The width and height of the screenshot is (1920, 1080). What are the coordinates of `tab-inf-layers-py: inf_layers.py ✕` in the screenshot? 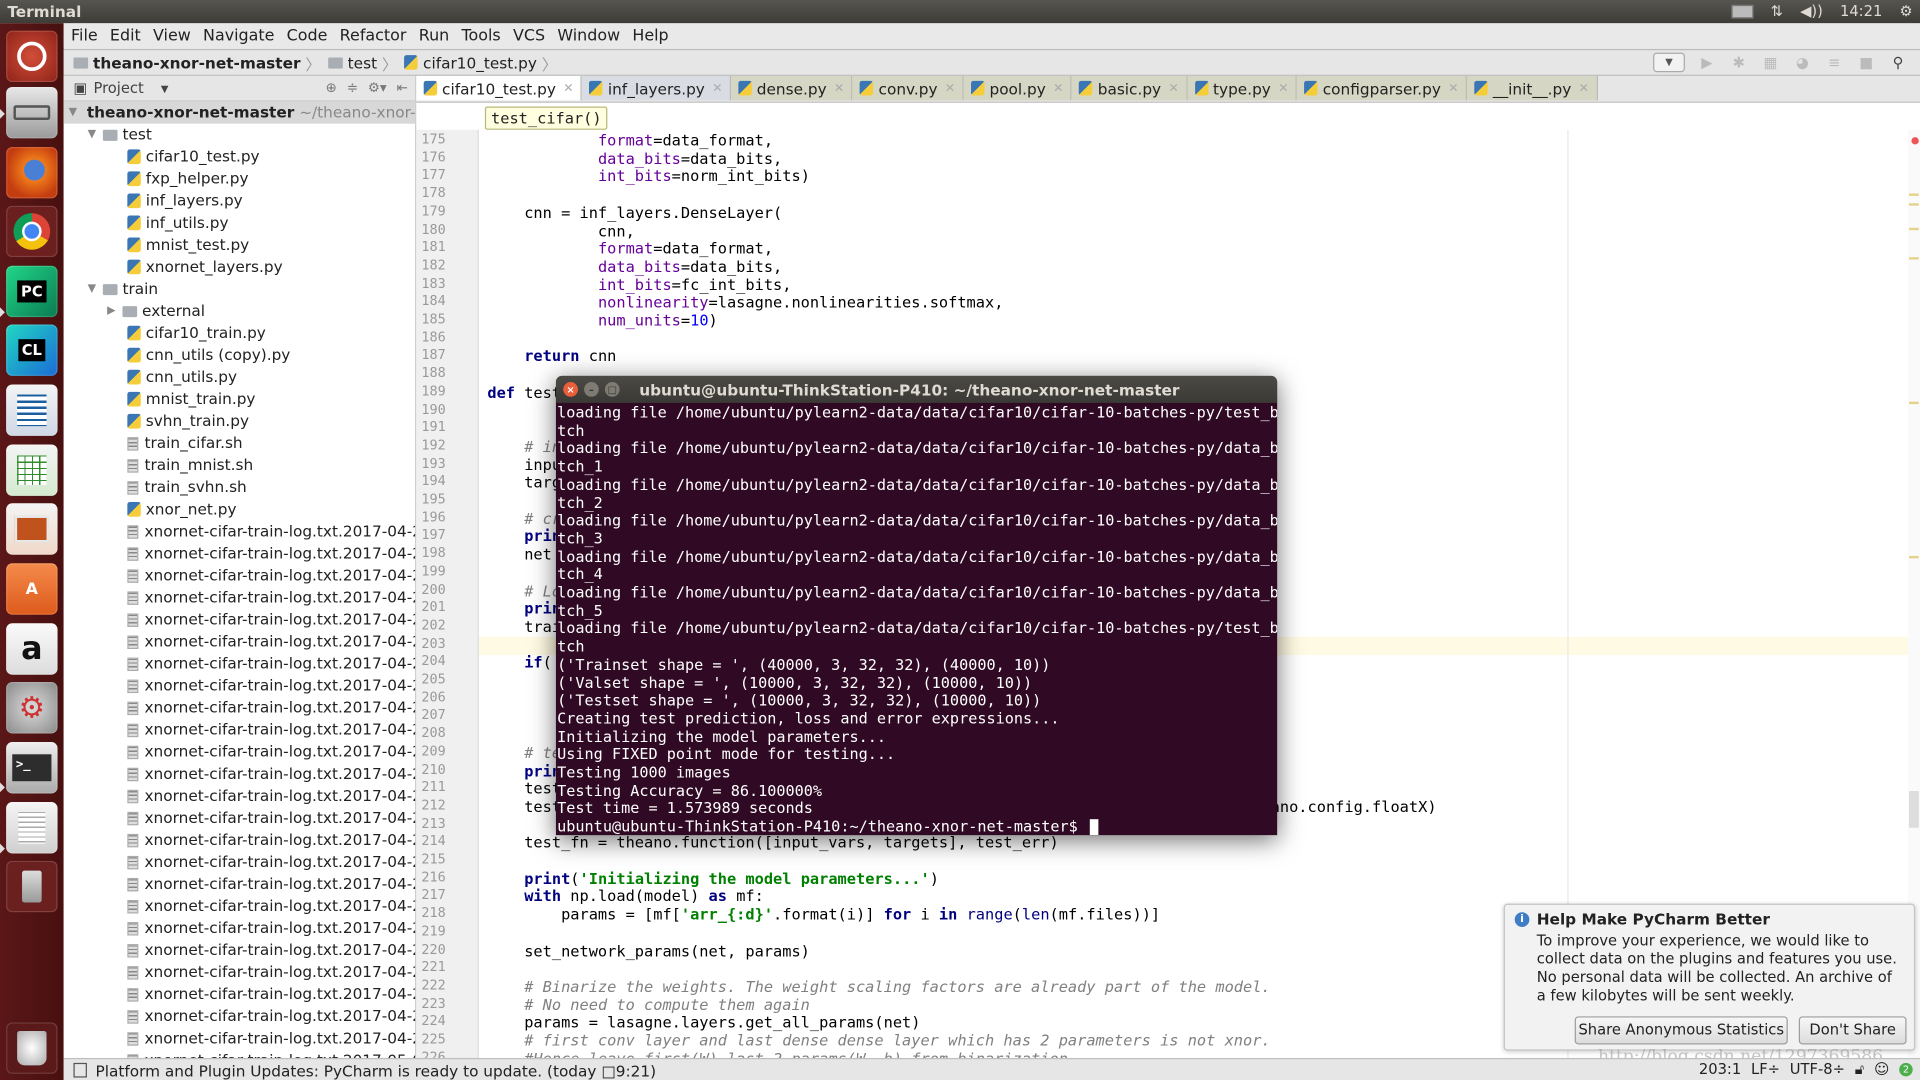 It's located at (657, 88).